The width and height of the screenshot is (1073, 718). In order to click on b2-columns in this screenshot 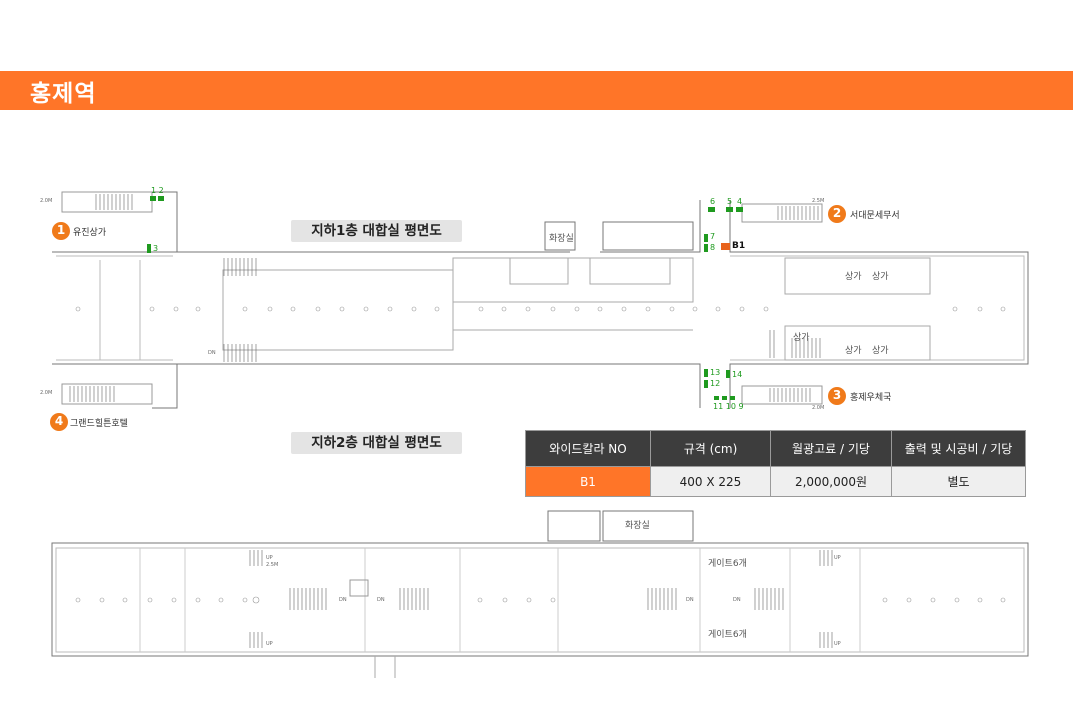, I will do `click(540, 600)`.